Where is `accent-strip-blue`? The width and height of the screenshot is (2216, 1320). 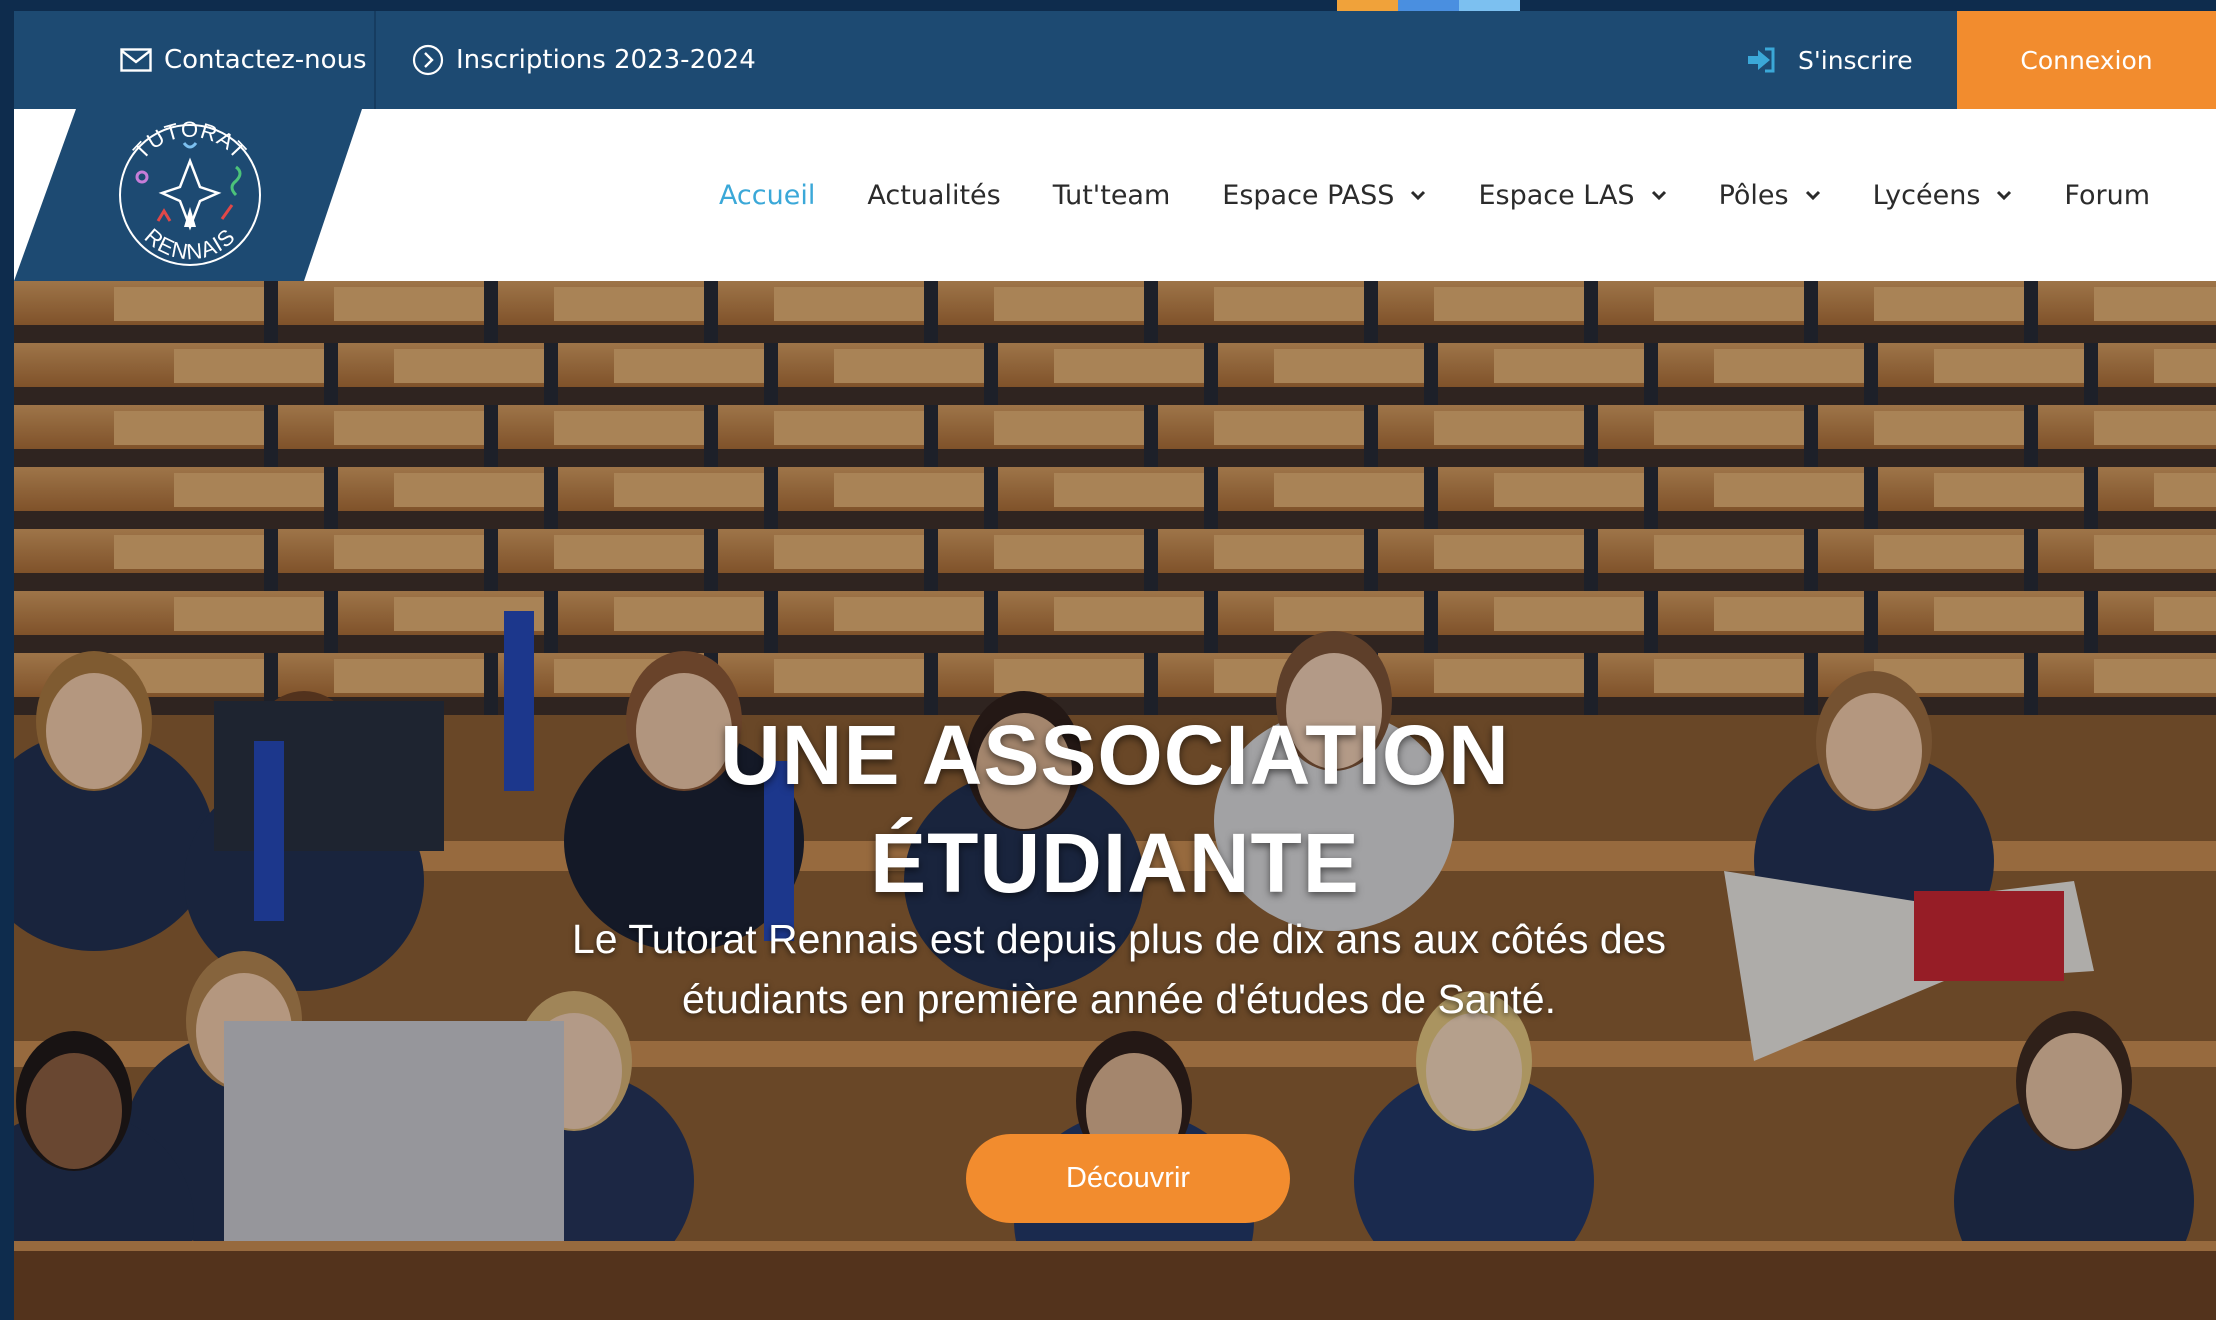 accent-strip-blue is located at coordinates (1428, 5).